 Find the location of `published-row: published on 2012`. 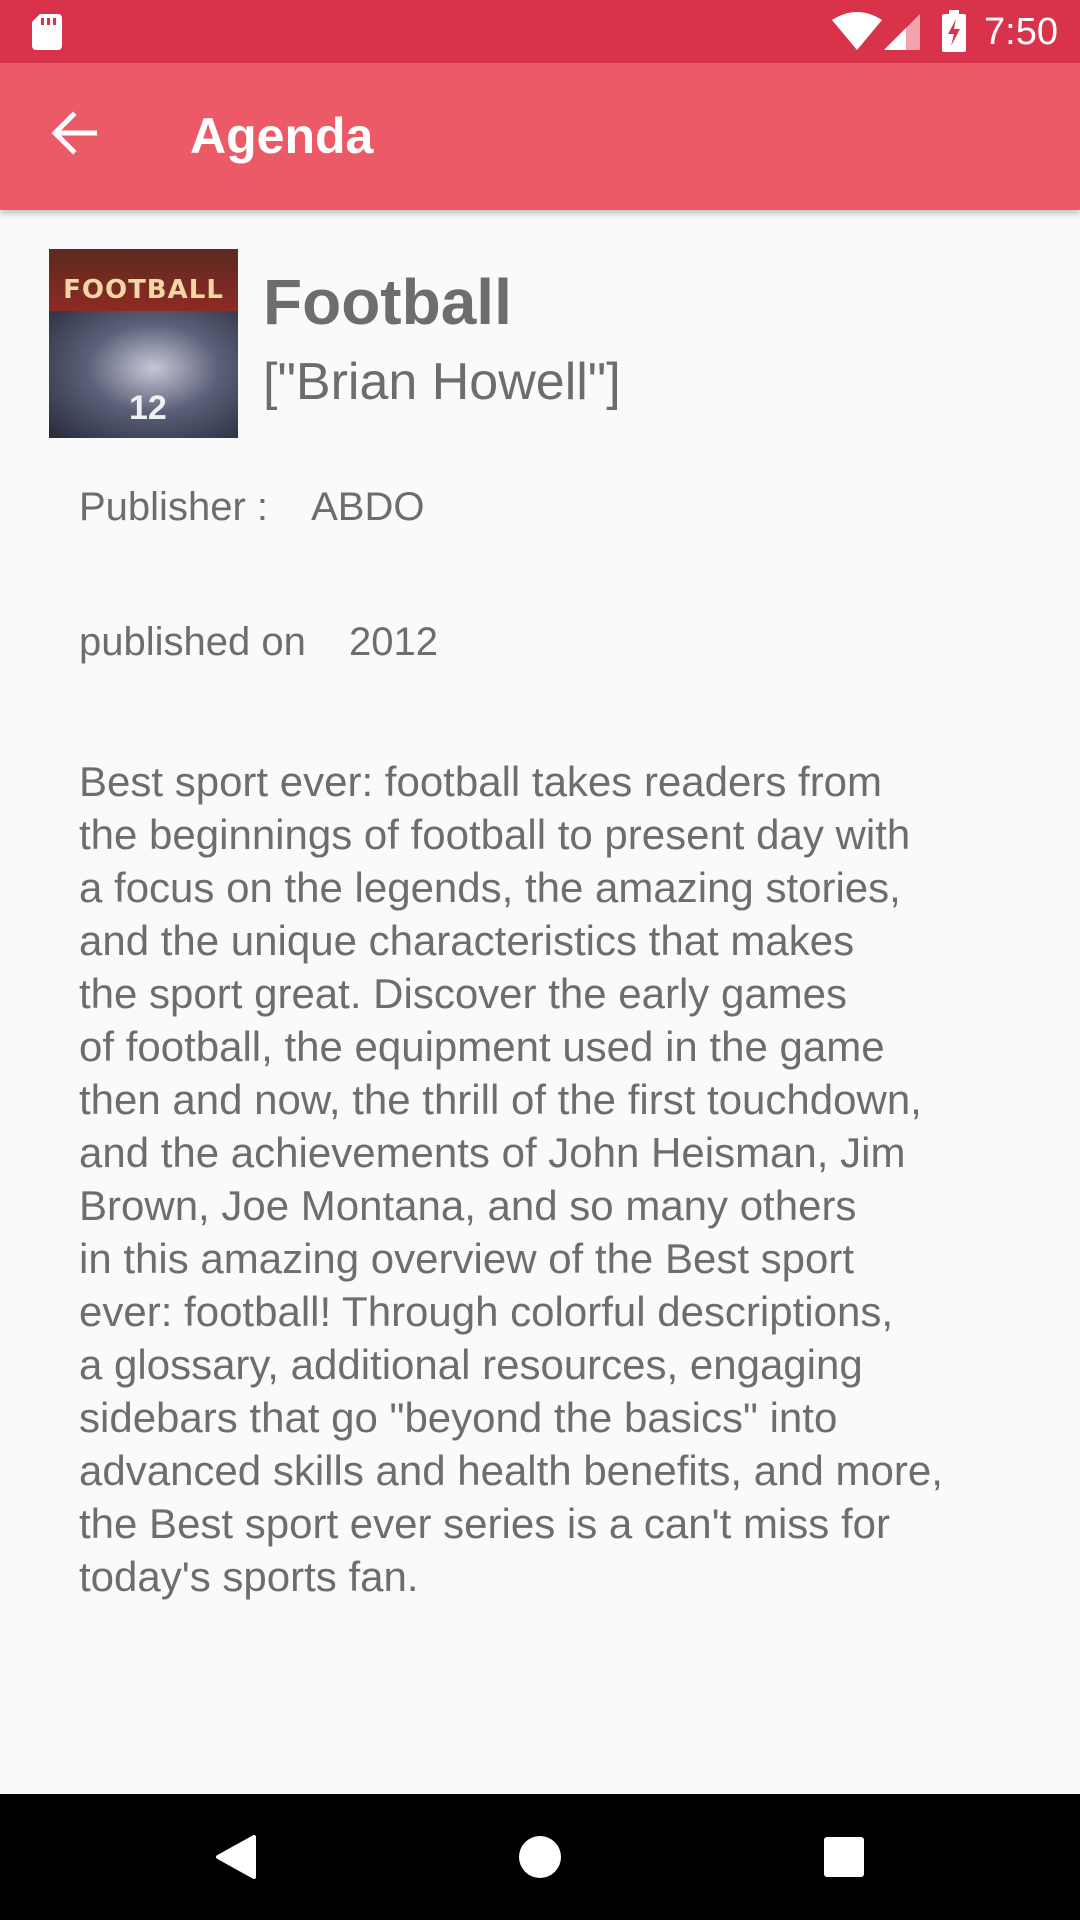

published-row: published on 2012 is located at coordinates (258, 642).